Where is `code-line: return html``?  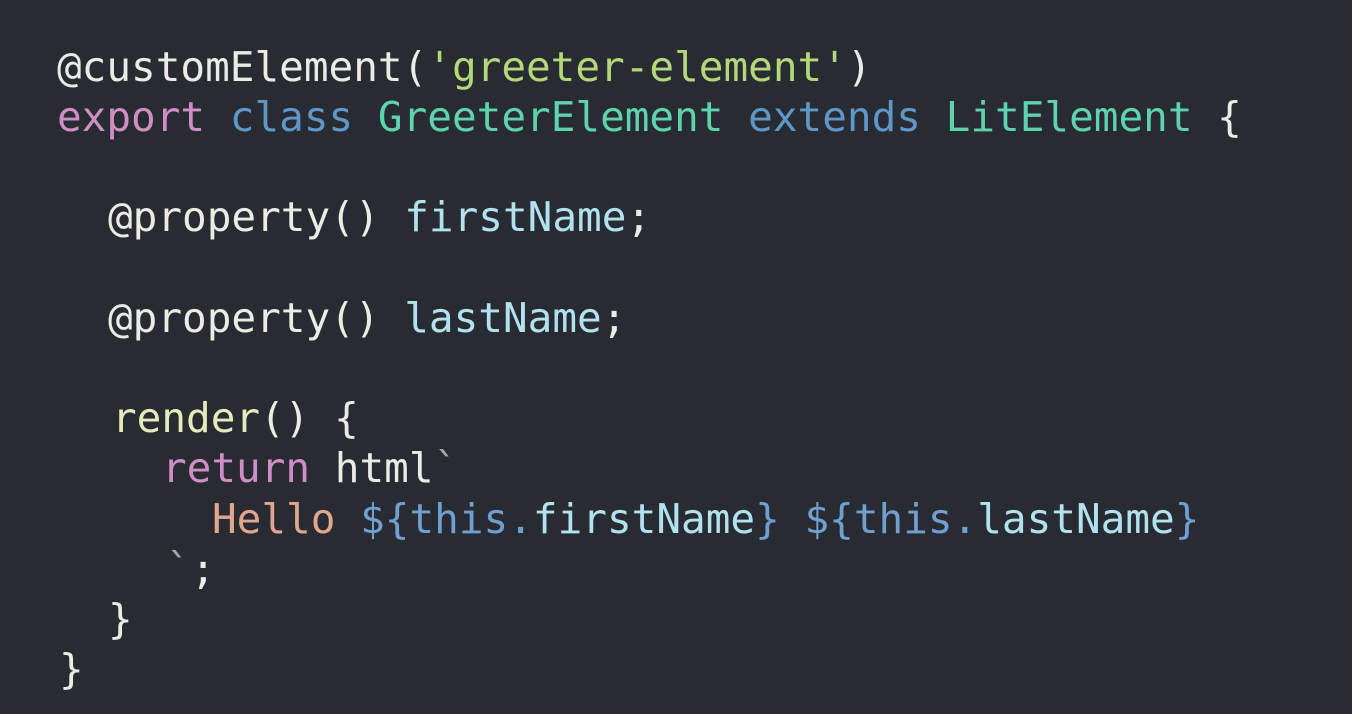 code-line: return html` is located at coordinates (310, 468).